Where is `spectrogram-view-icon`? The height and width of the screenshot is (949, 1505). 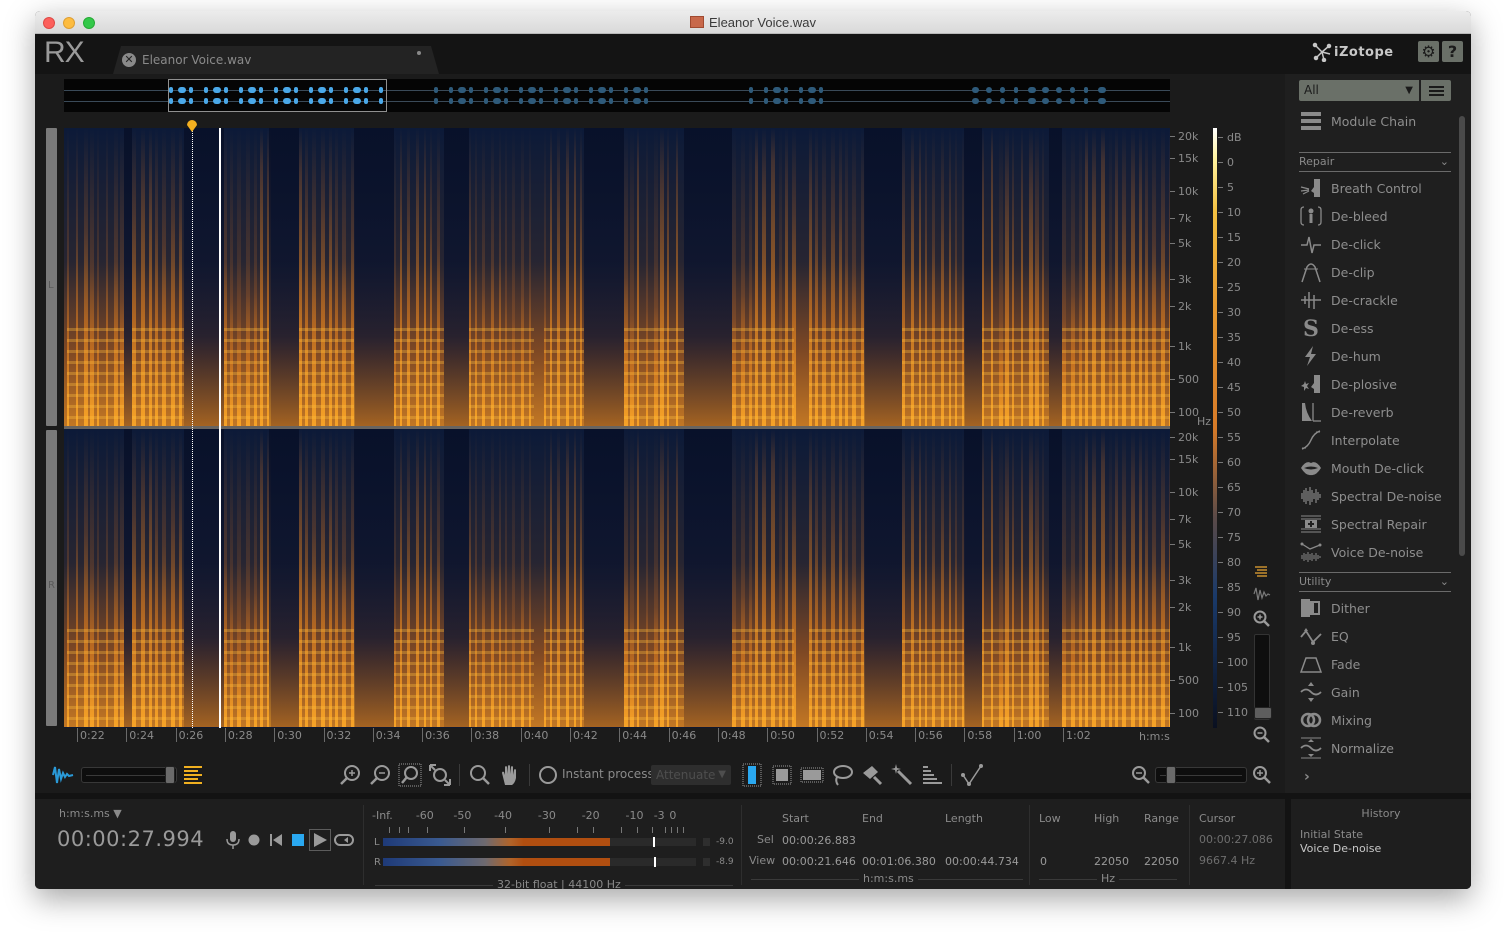
spectrogram-view-icon is located at coordinates (193, 775).